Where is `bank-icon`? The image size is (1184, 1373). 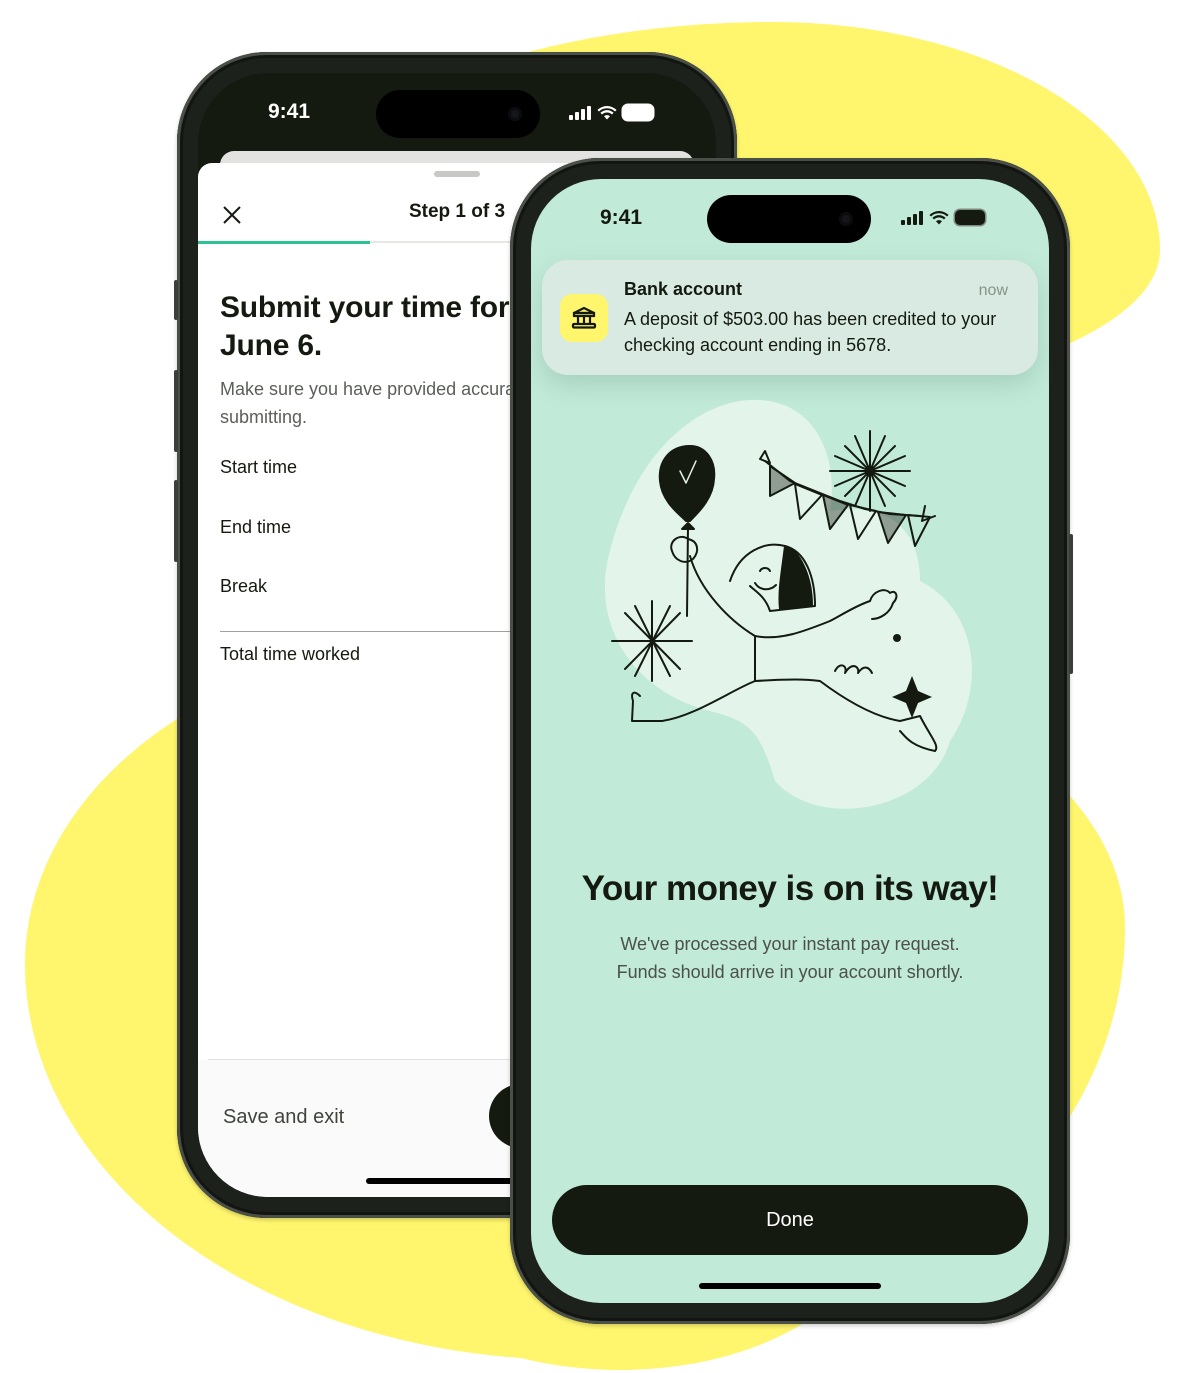 bank-icon is located at coordinates (584, 317).